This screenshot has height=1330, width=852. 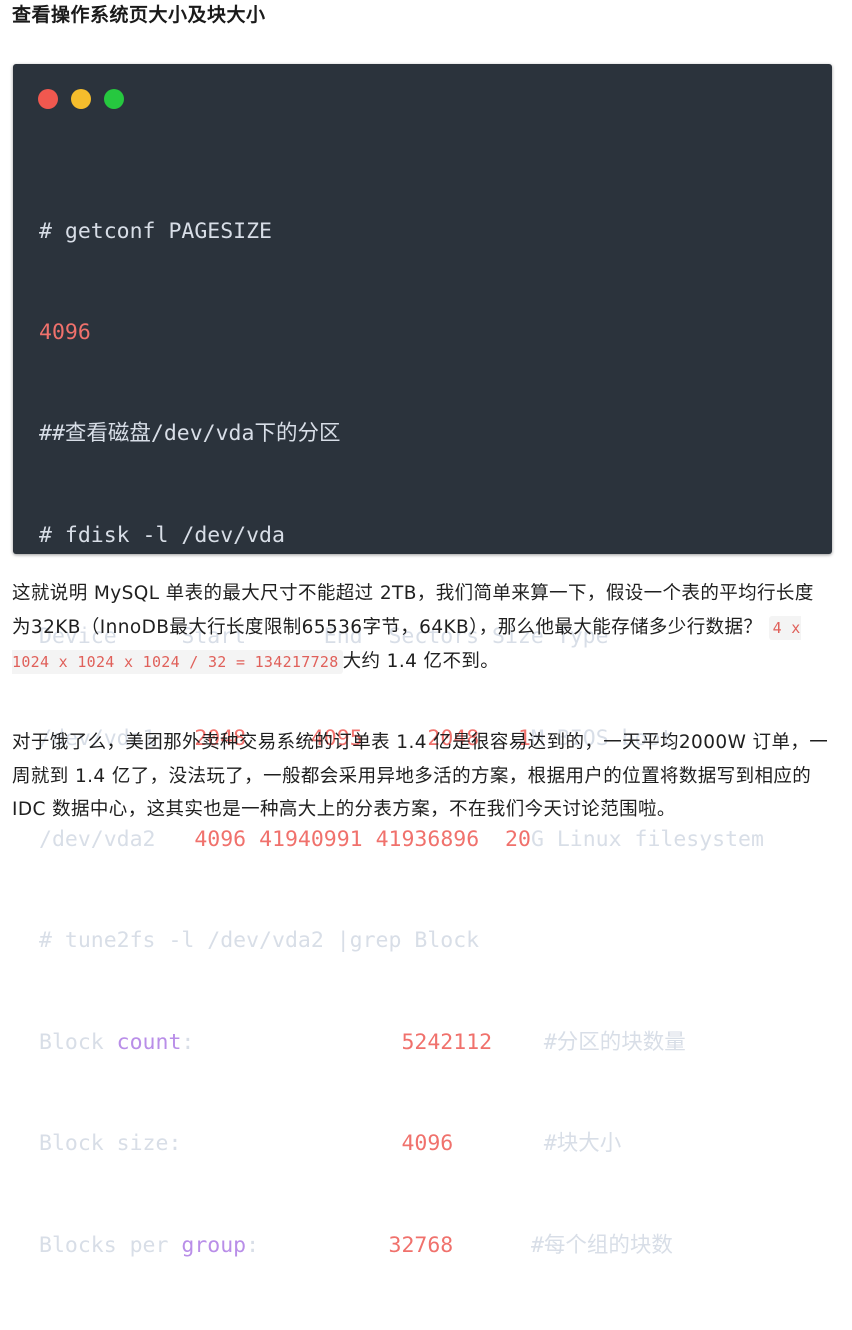 I want to click on code-number: 4096, so click(x=65, y=332).